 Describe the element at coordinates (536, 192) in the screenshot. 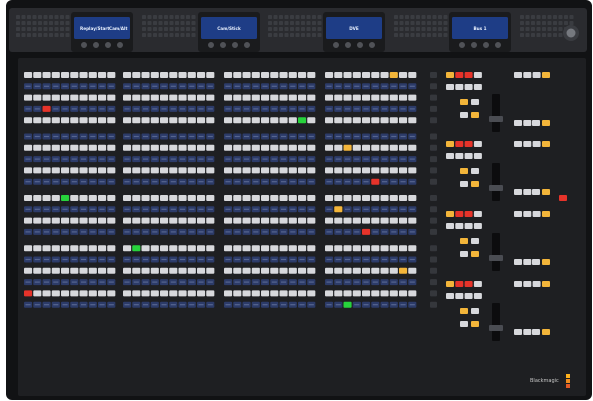

I see `mix-key` at that location.